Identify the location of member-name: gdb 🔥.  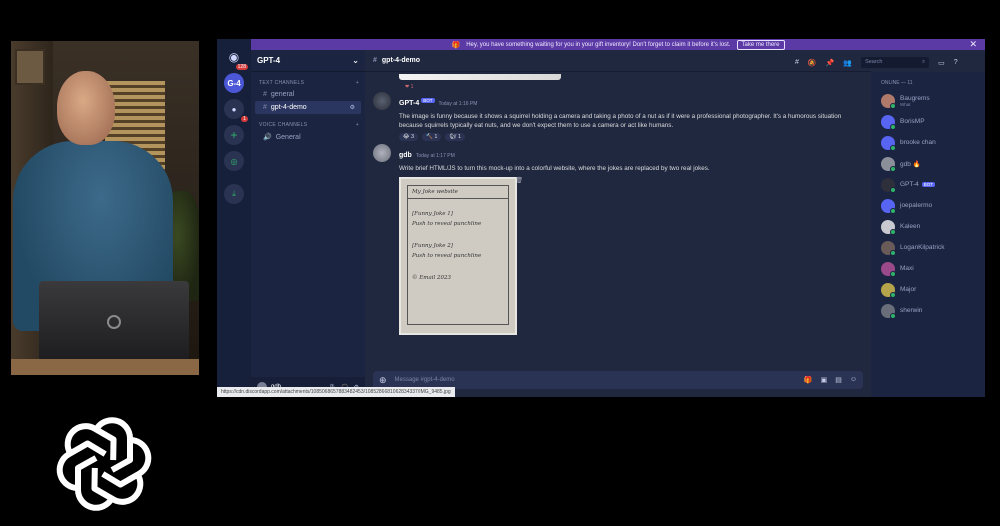
(910, 164).